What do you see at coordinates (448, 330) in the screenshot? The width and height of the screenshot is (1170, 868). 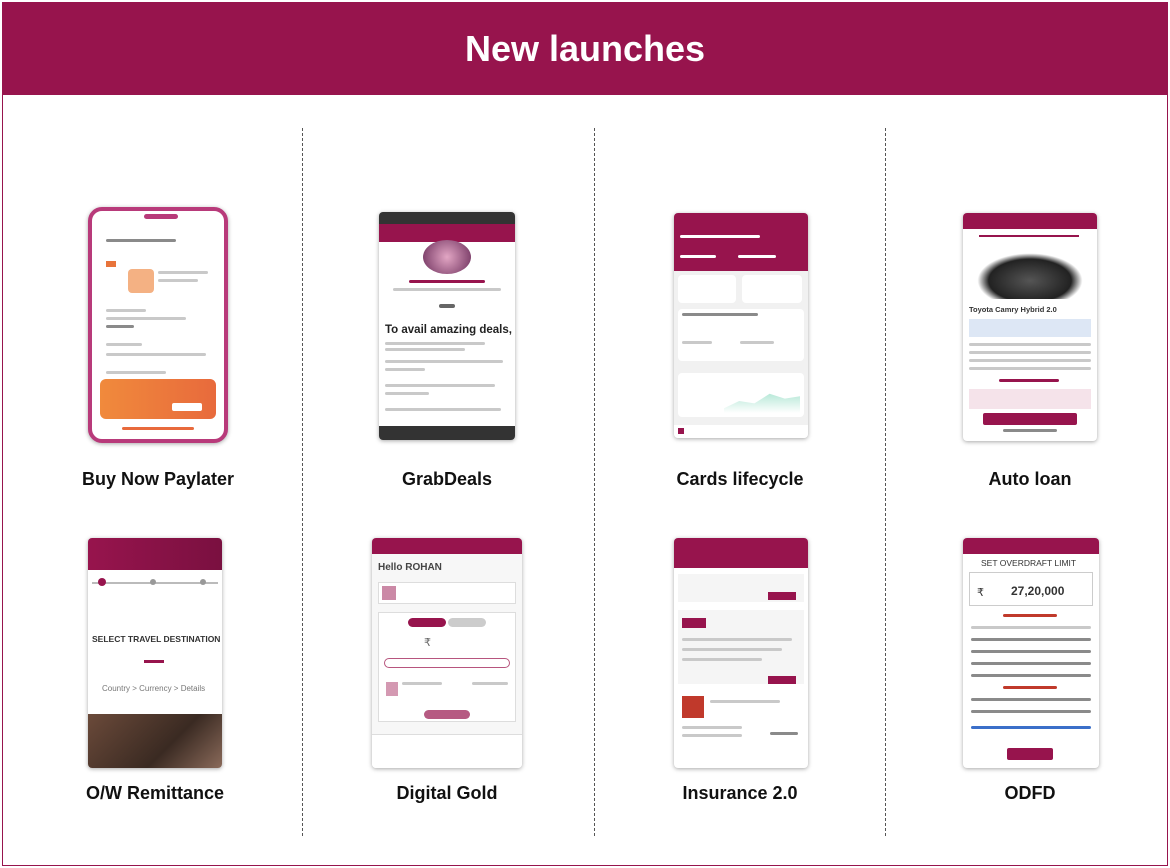 I see `grabdeals-heading: To avail amazing deals,` at bounding box center [448, 330].